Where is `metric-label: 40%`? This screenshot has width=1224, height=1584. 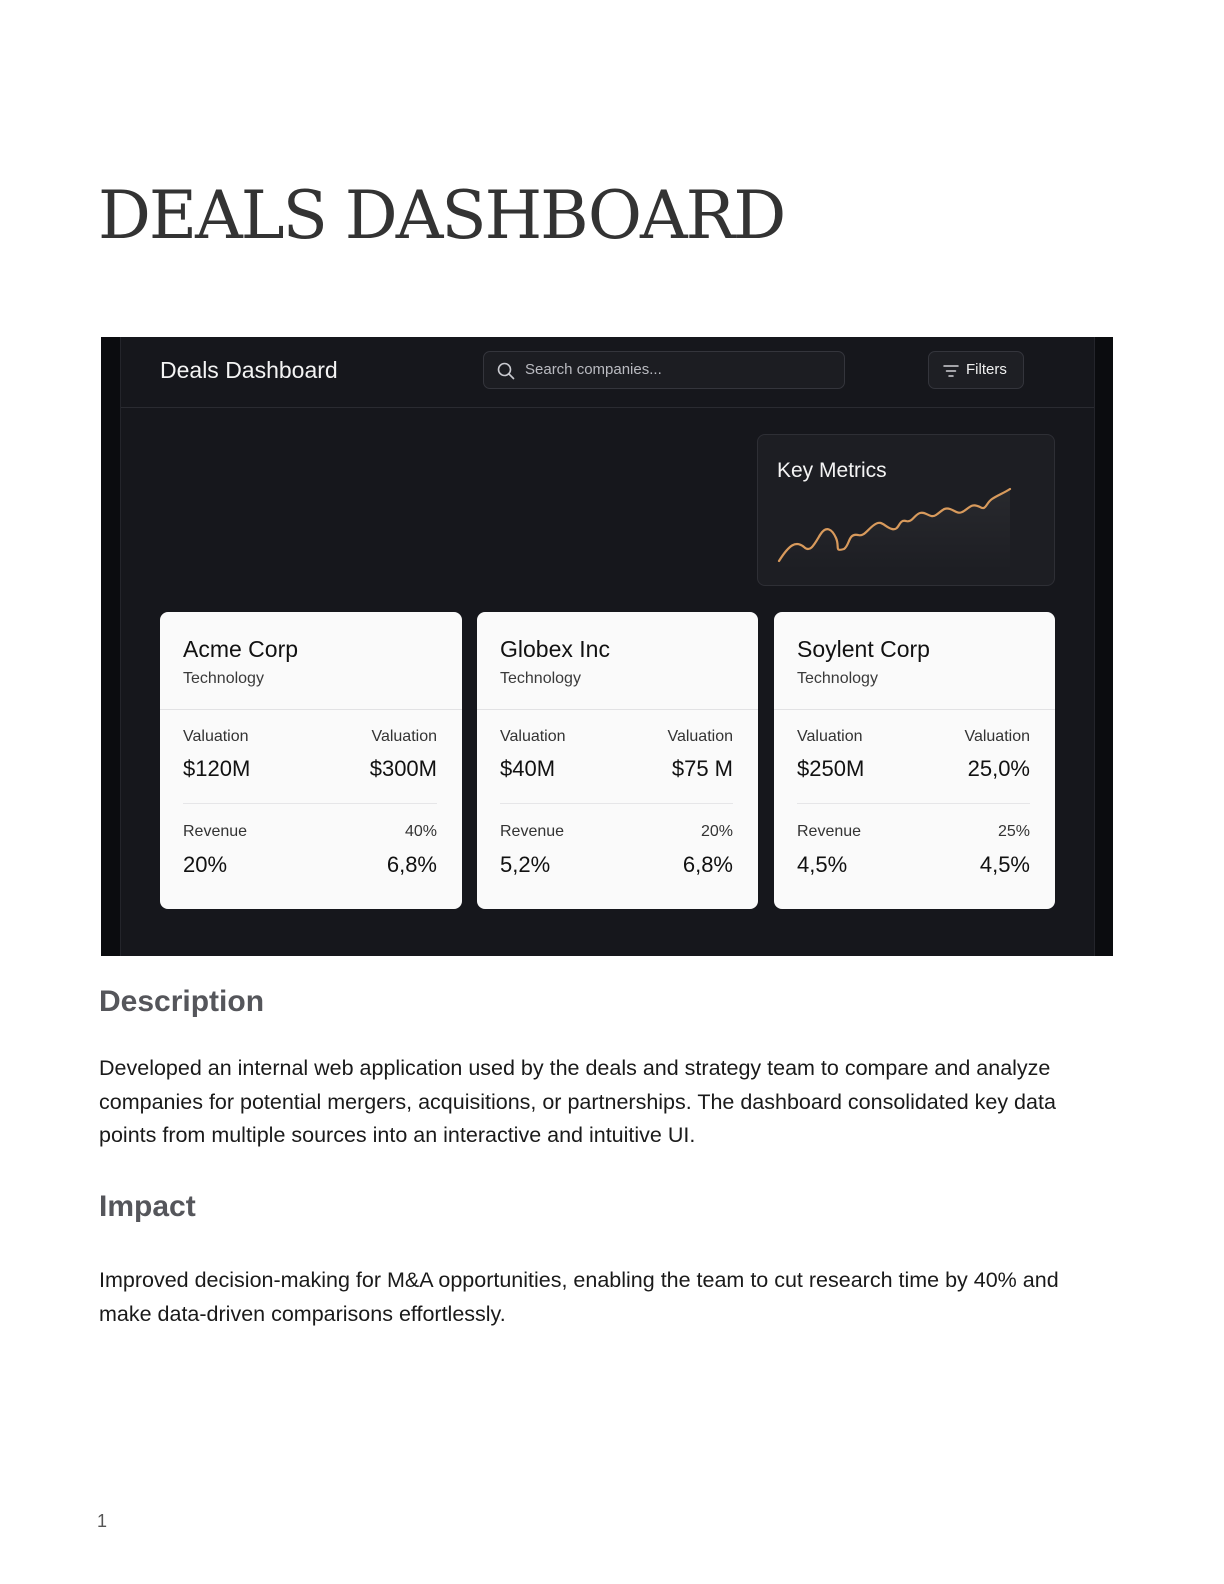 metric-label: 40% is located at coordinates (420, 831).